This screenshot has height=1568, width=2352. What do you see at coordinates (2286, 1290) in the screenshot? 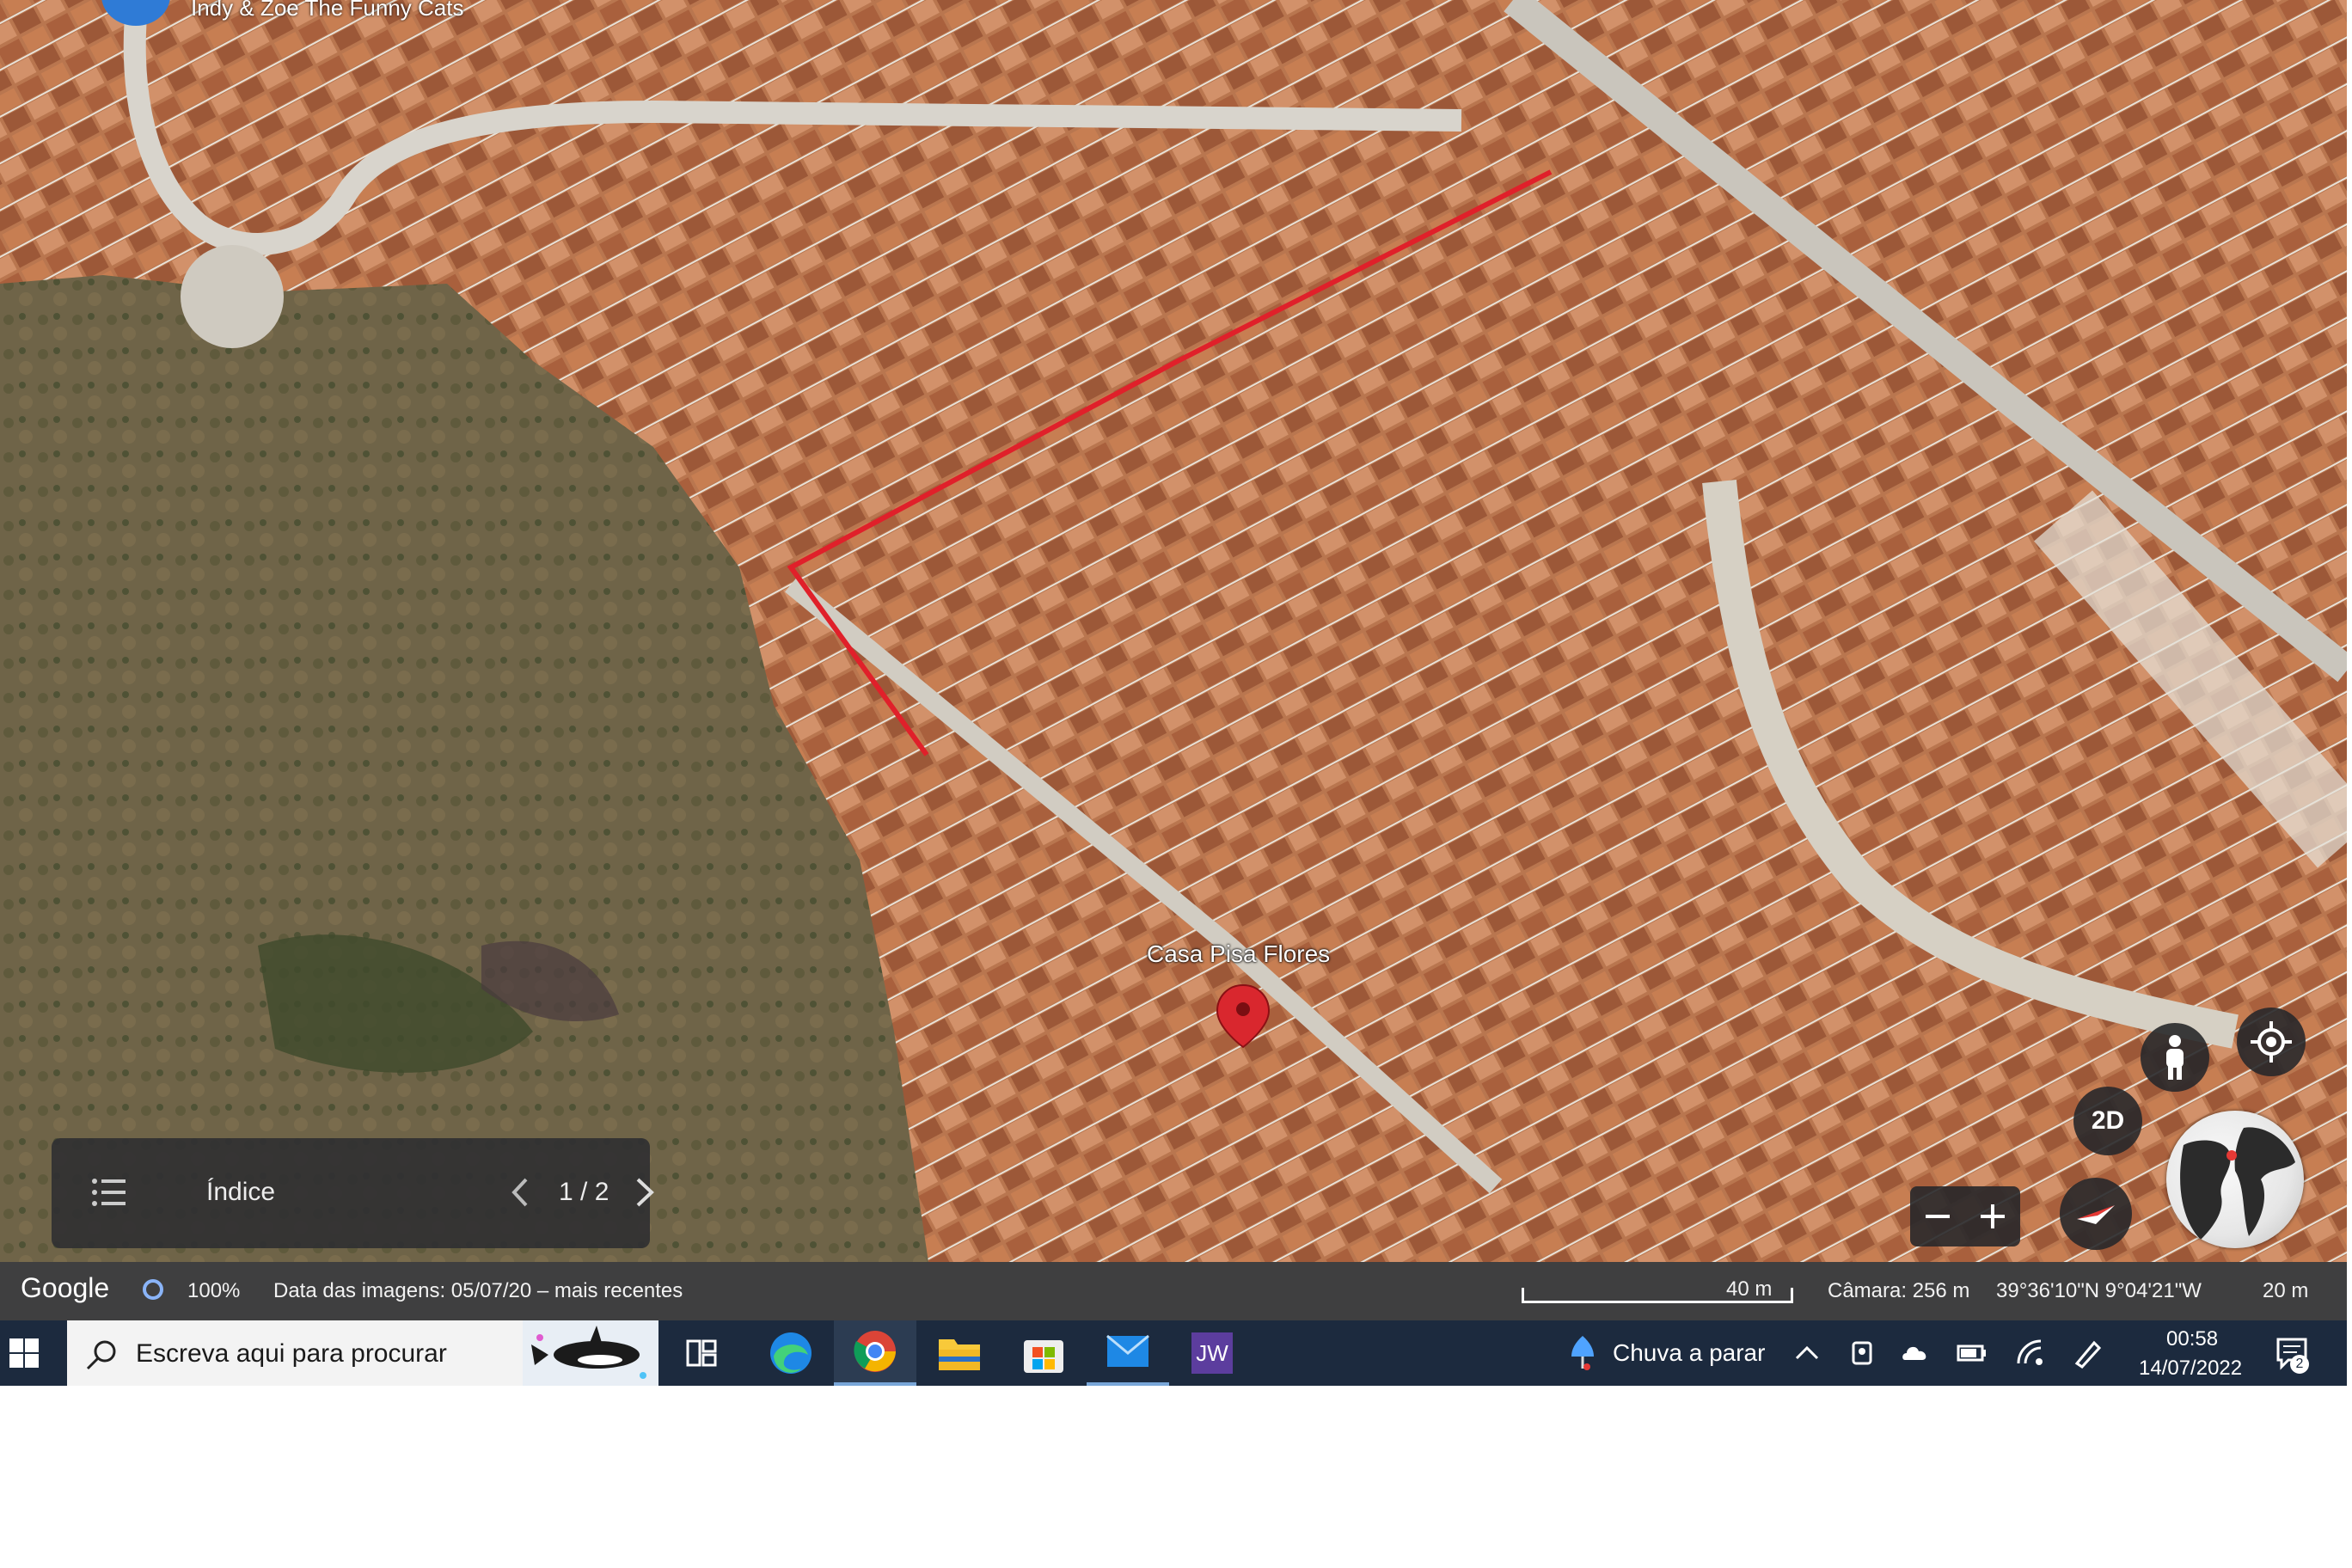
I see `ground-altitude: 20 m` at bounding box center [2286, 1290].